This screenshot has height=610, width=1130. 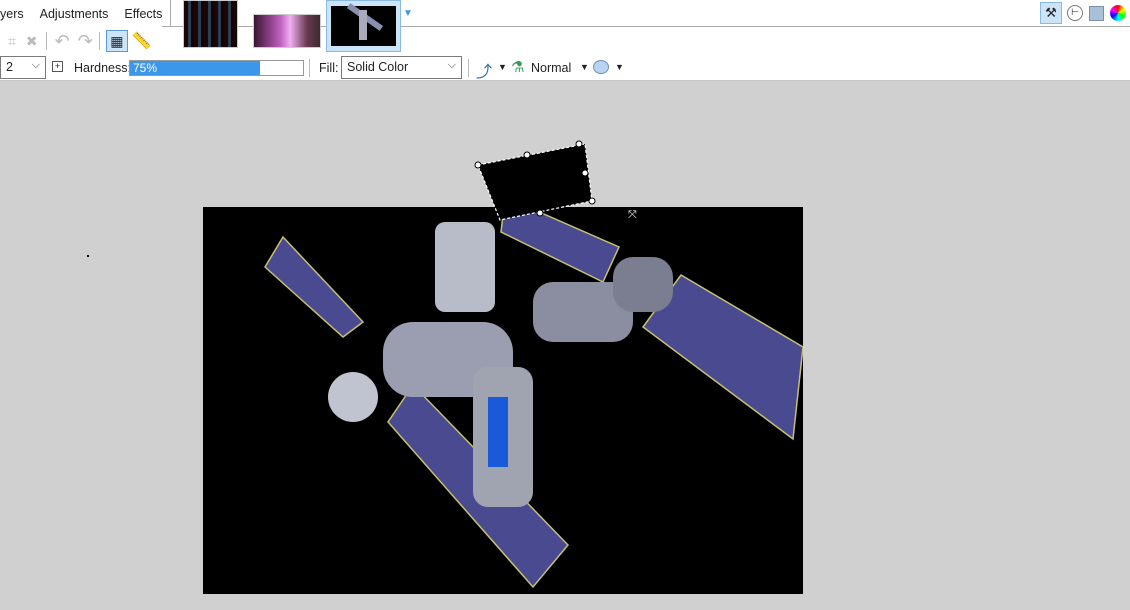 I want to click on tools-window-icon: ⚒, so click(x=1051, y=13).